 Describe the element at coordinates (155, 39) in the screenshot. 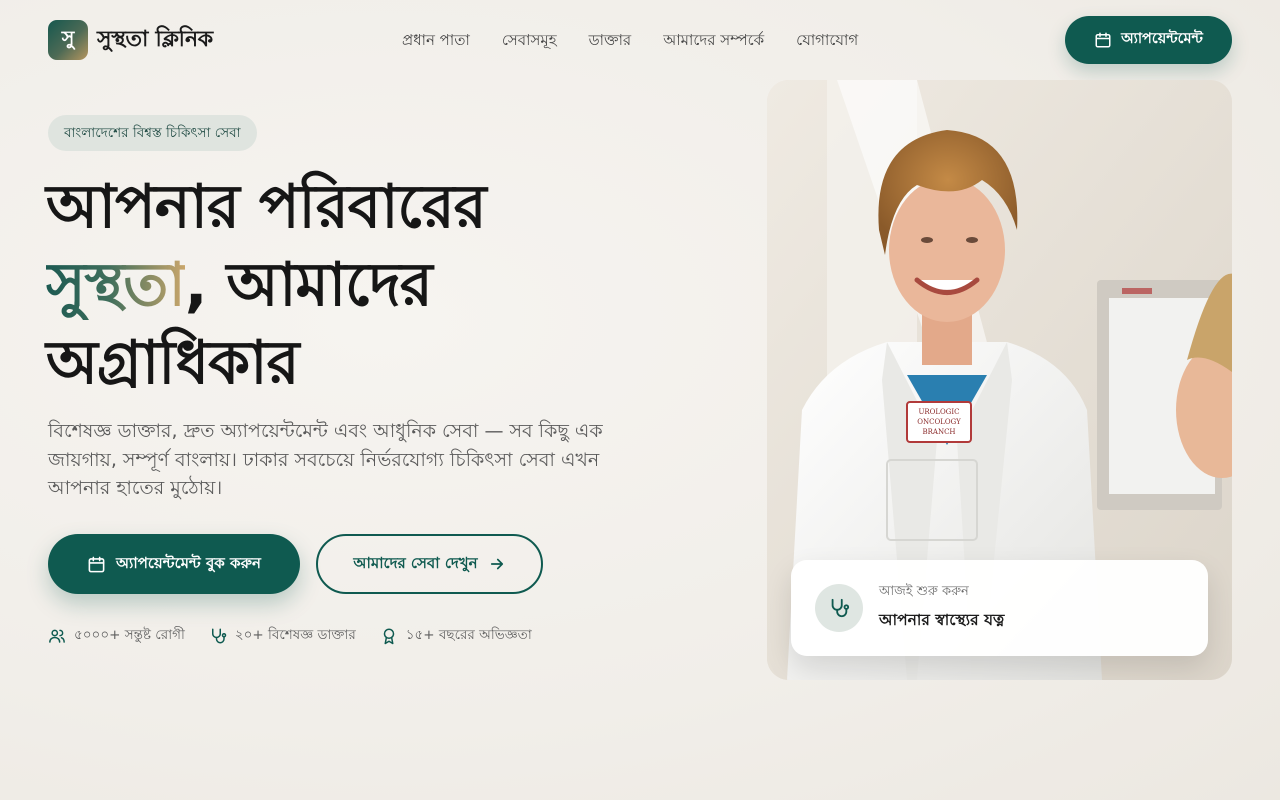

I see `brand-name: সুস্থতা ক্লিনিক` at that location.